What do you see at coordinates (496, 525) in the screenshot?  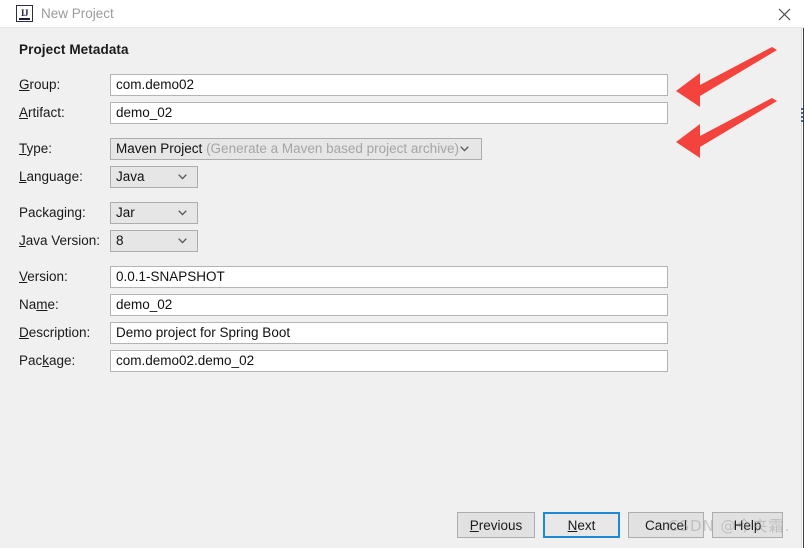 I see `previous-button: Previous` at bounding box center [496, 525].